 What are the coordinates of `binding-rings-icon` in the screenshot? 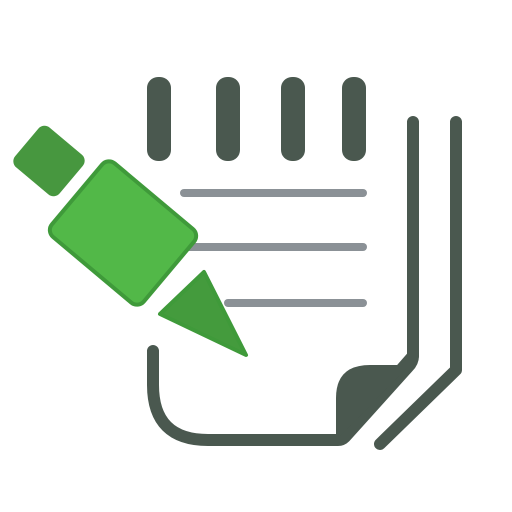 It's located at (256, 119).